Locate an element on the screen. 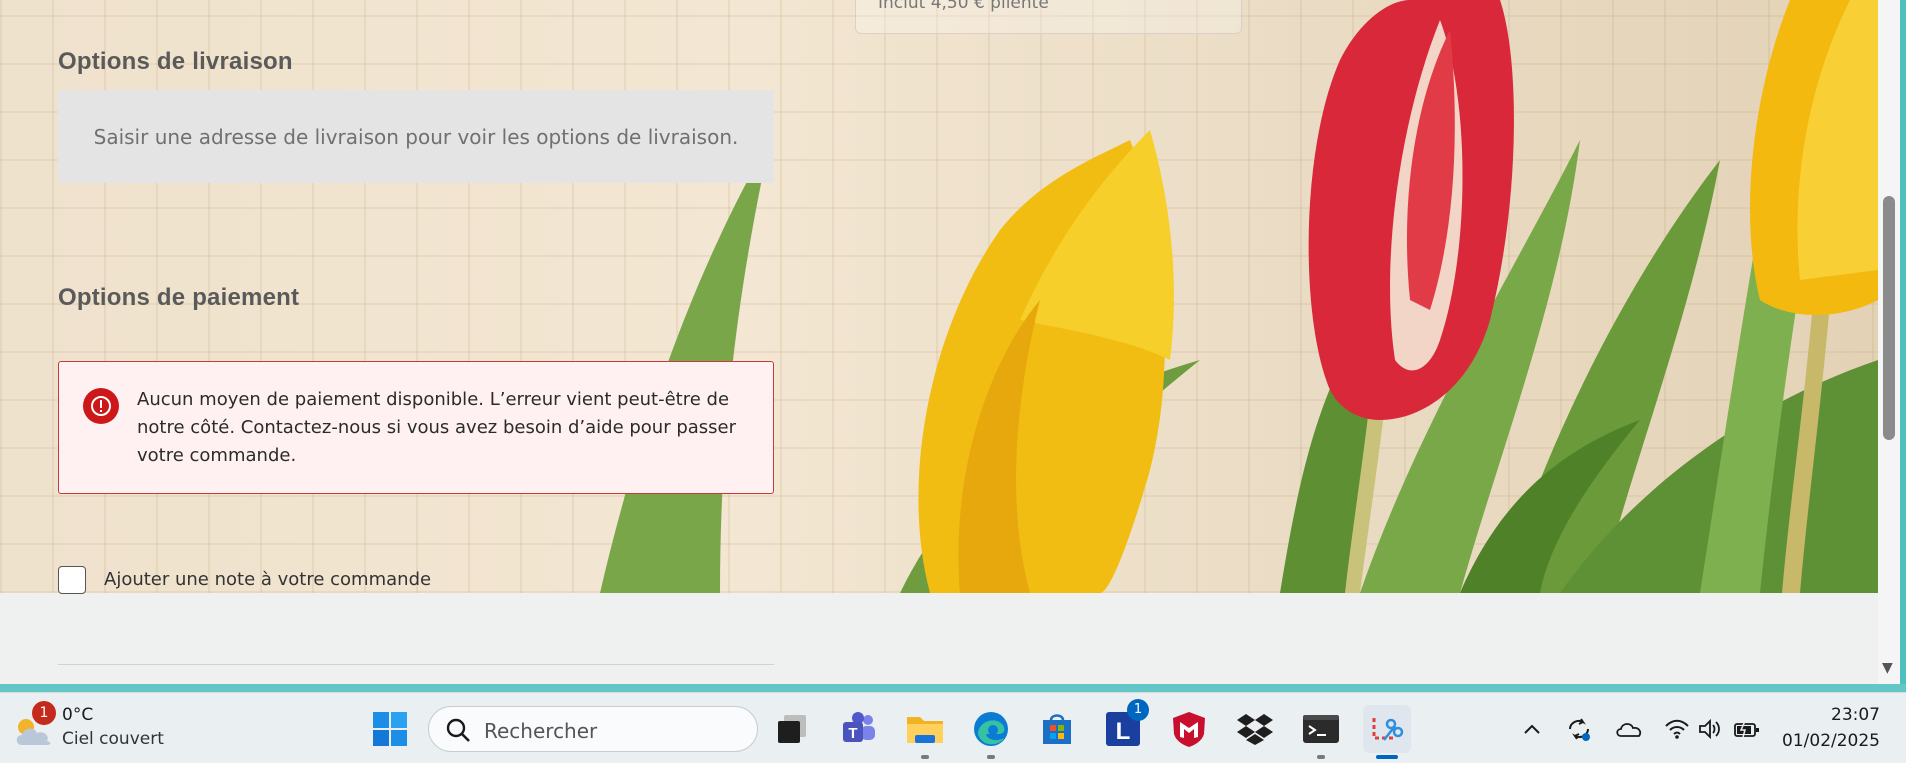 The width and height of the screenshot is (1906, 763). weather-temp: 0°C is located at coordinates (78, 715).